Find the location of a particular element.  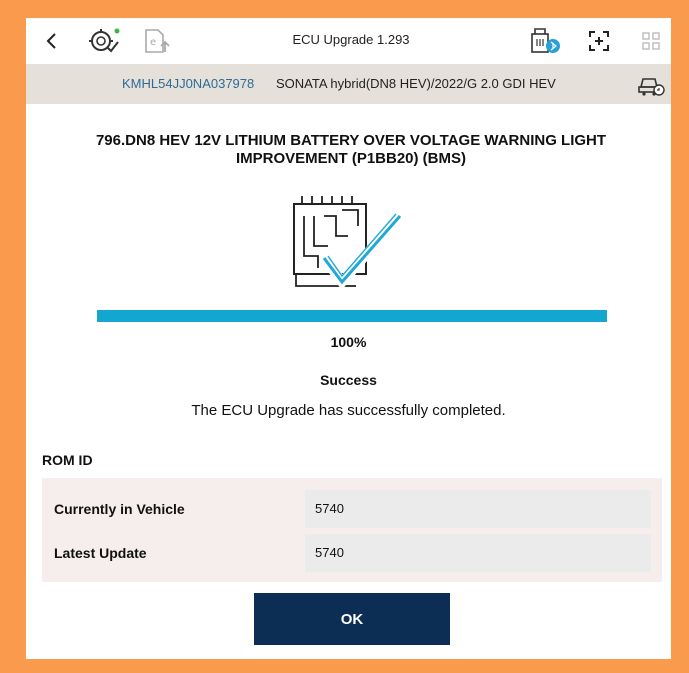

progress-bar is located at coordinates (352, 316).